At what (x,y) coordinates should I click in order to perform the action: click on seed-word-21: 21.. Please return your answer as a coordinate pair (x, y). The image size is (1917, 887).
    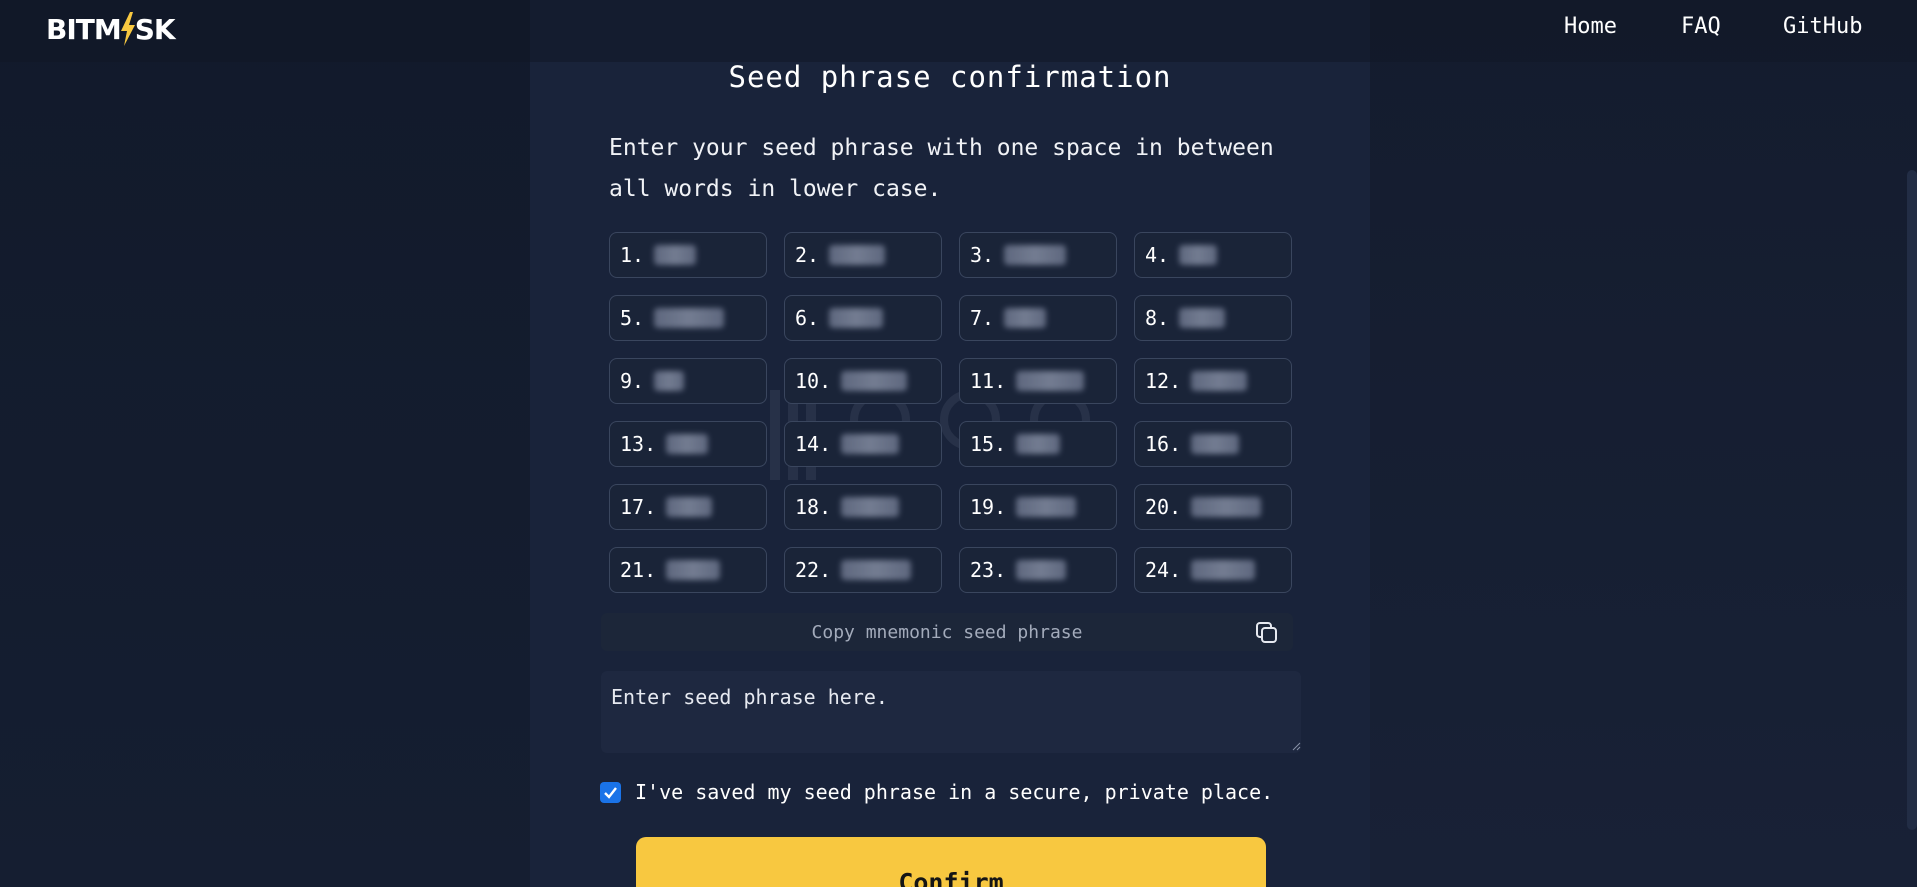
    Looking at the image, I should click on (688, 570).